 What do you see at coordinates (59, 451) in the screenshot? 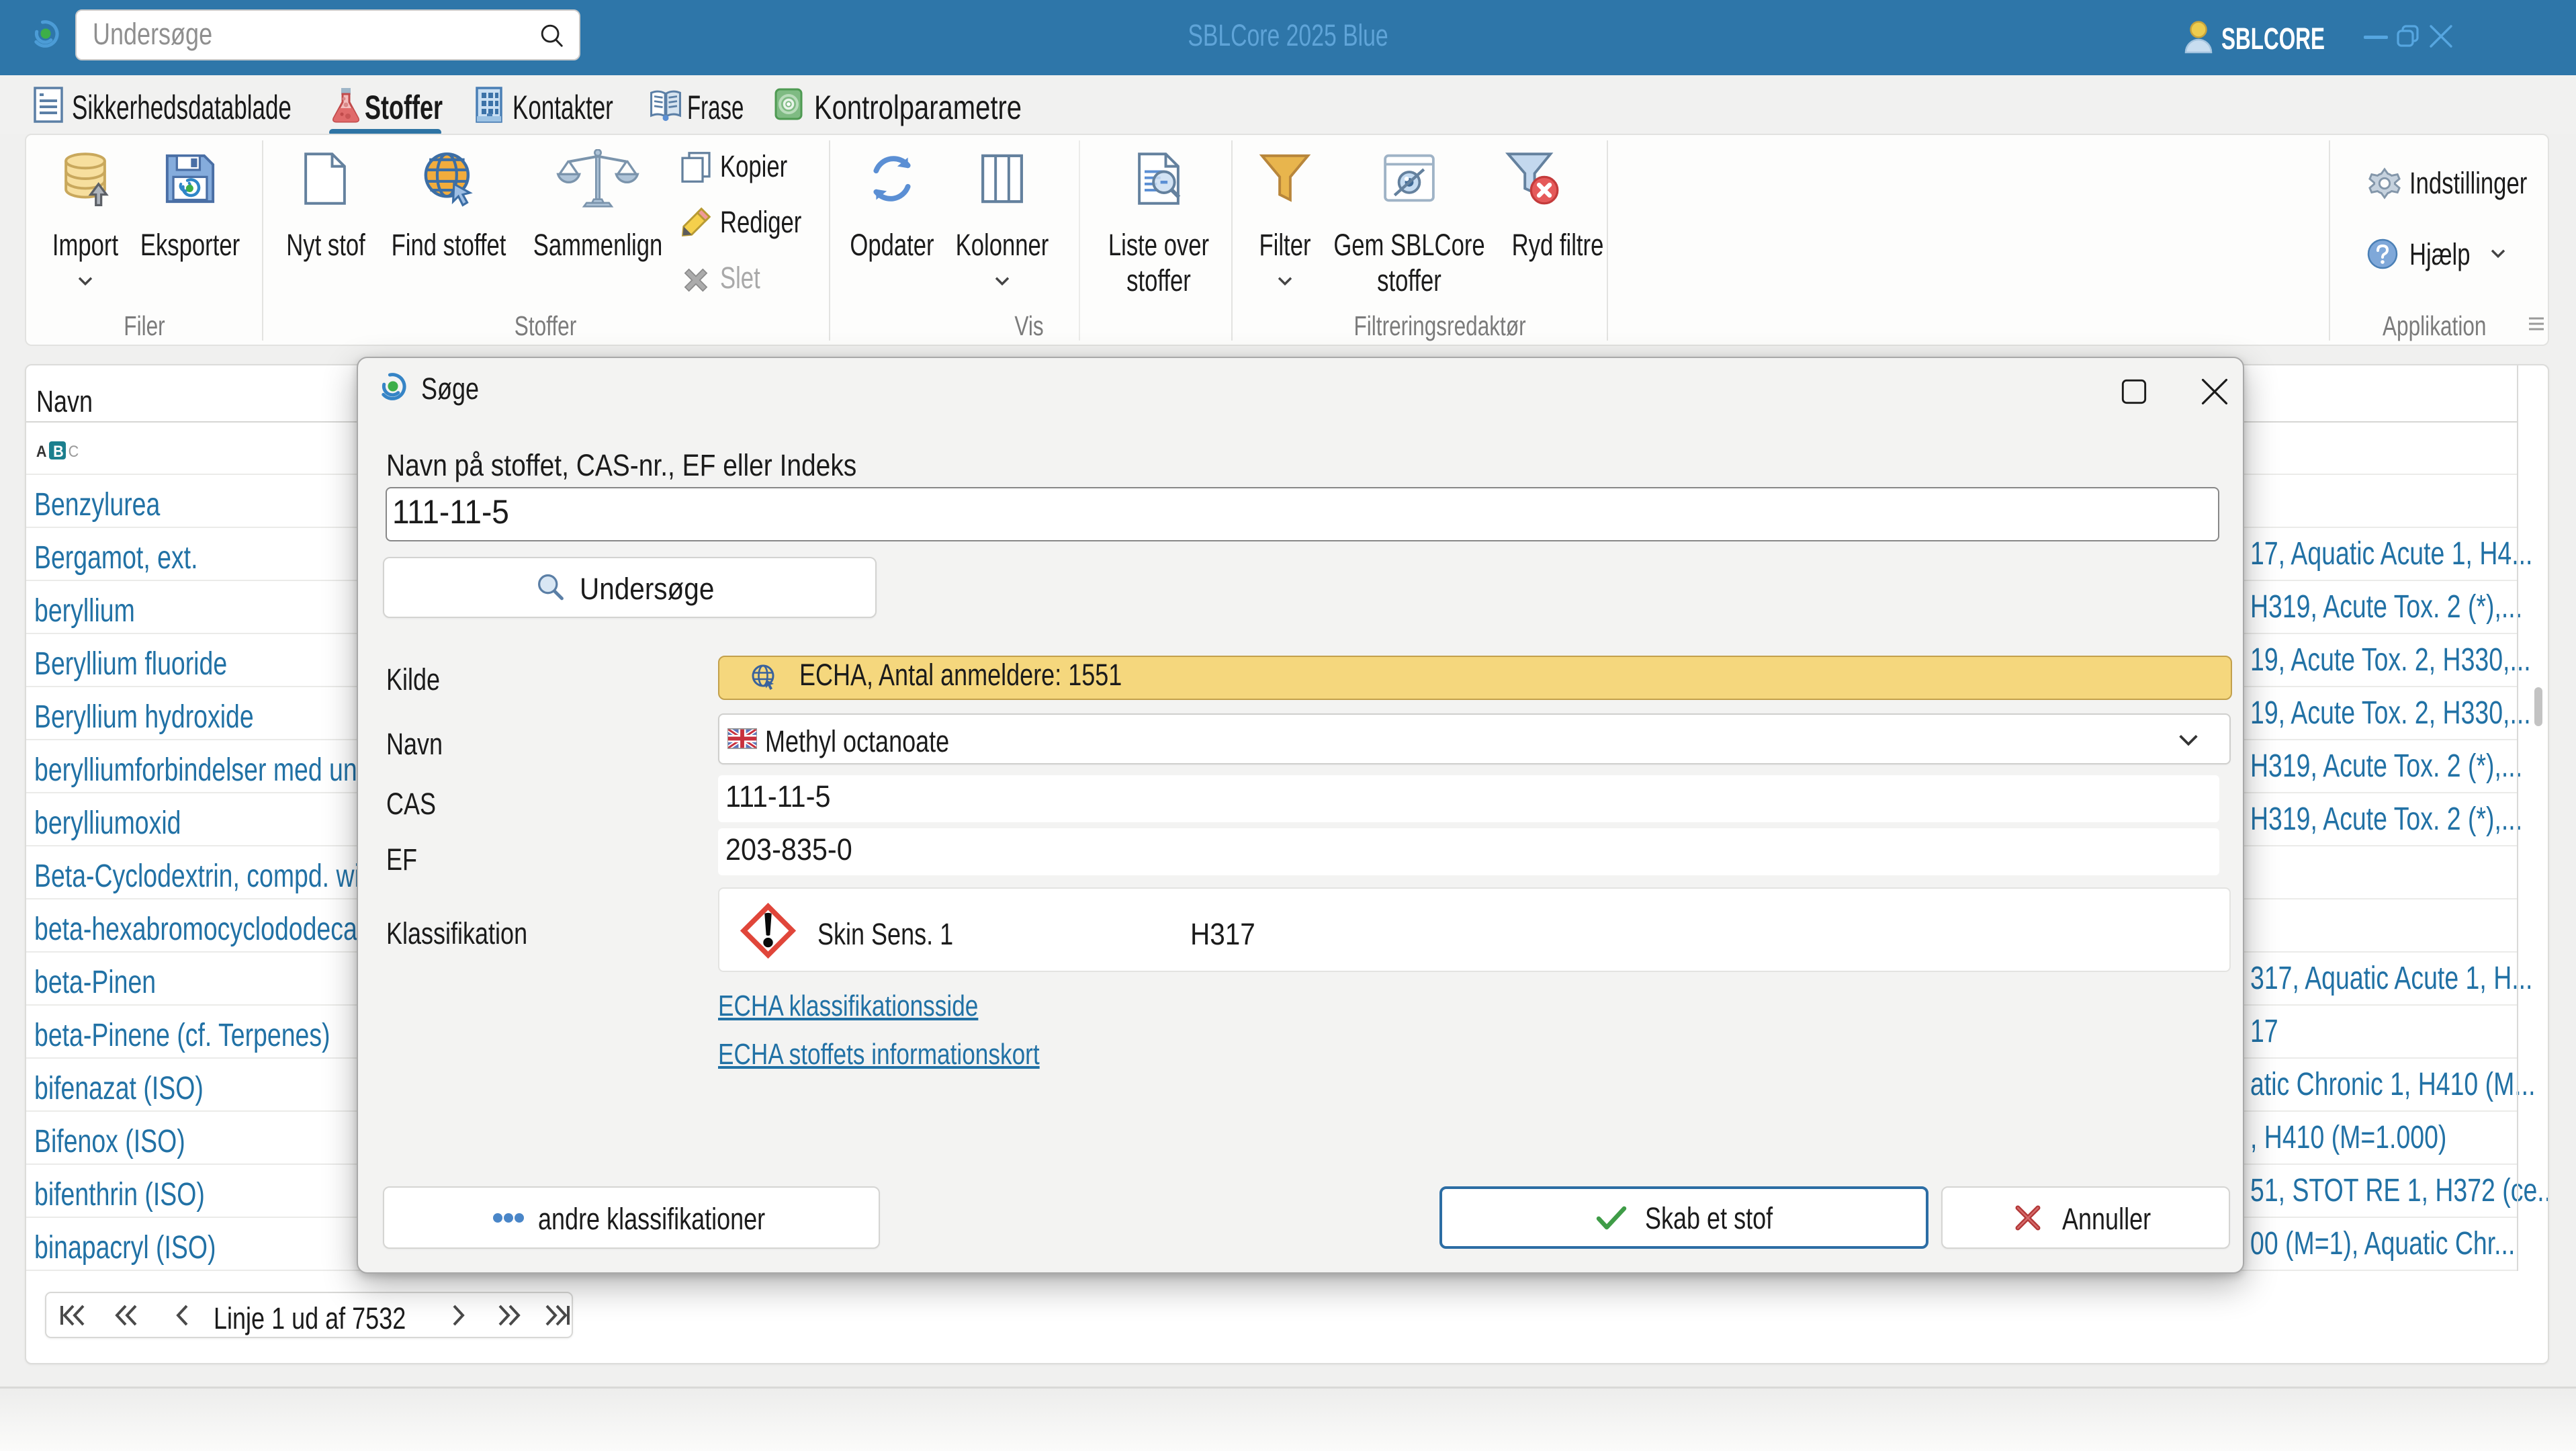
I see `svg-text: B` at bounding box center [59, 451].